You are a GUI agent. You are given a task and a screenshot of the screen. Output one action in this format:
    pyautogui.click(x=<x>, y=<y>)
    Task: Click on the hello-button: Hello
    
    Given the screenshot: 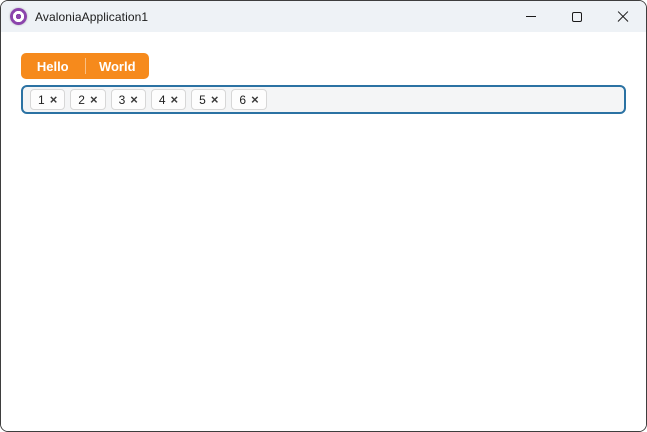 What is the action you would take?
    pyautogui.click(x=53, y=66)
    